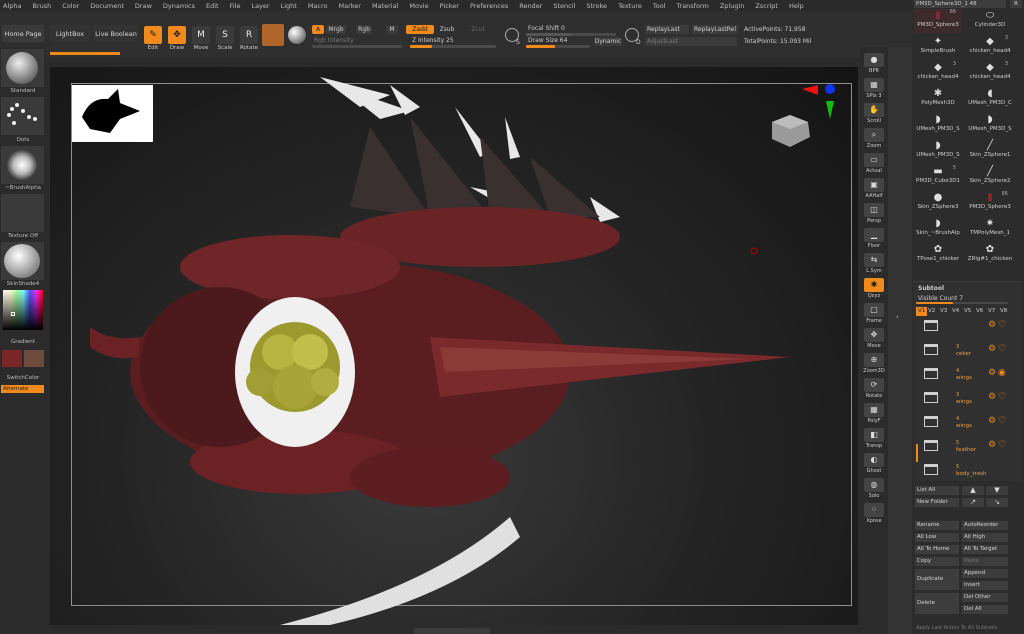 The image size is (1024, 634). Describe the element at coordinates (418, 6) in the screenshot. I see `menu-item-movie: Movie` at that location.